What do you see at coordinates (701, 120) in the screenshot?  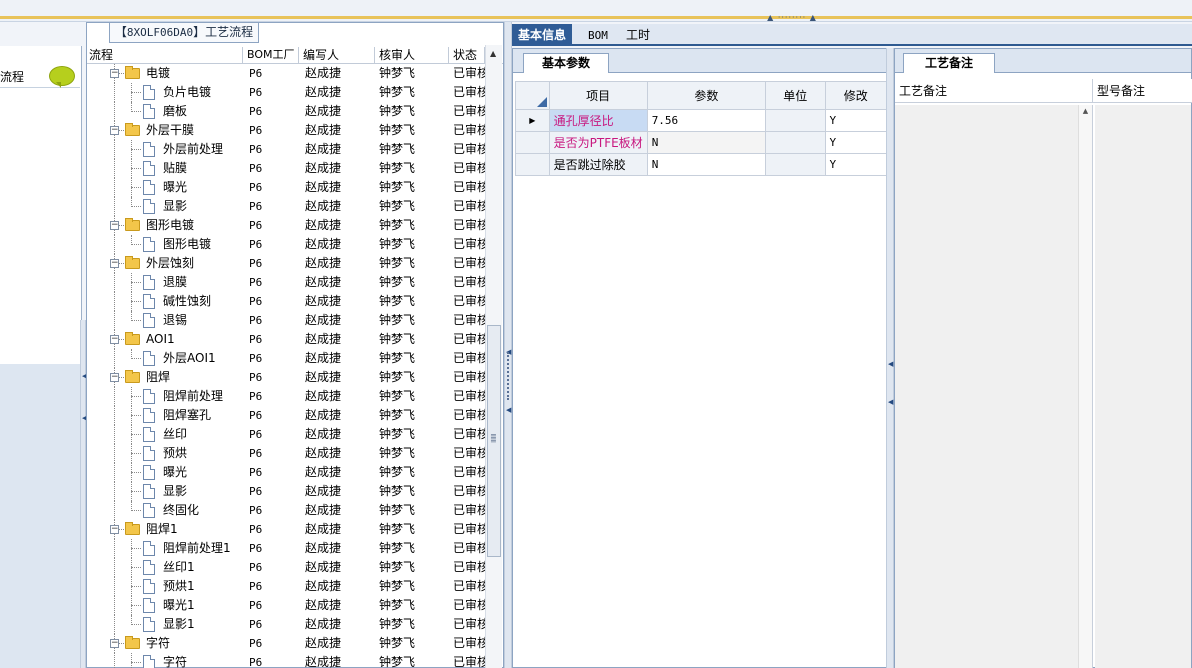 I see `params-row: ▶ 通孔厚径比 7.56 Y` at bounding box center [701, 120].